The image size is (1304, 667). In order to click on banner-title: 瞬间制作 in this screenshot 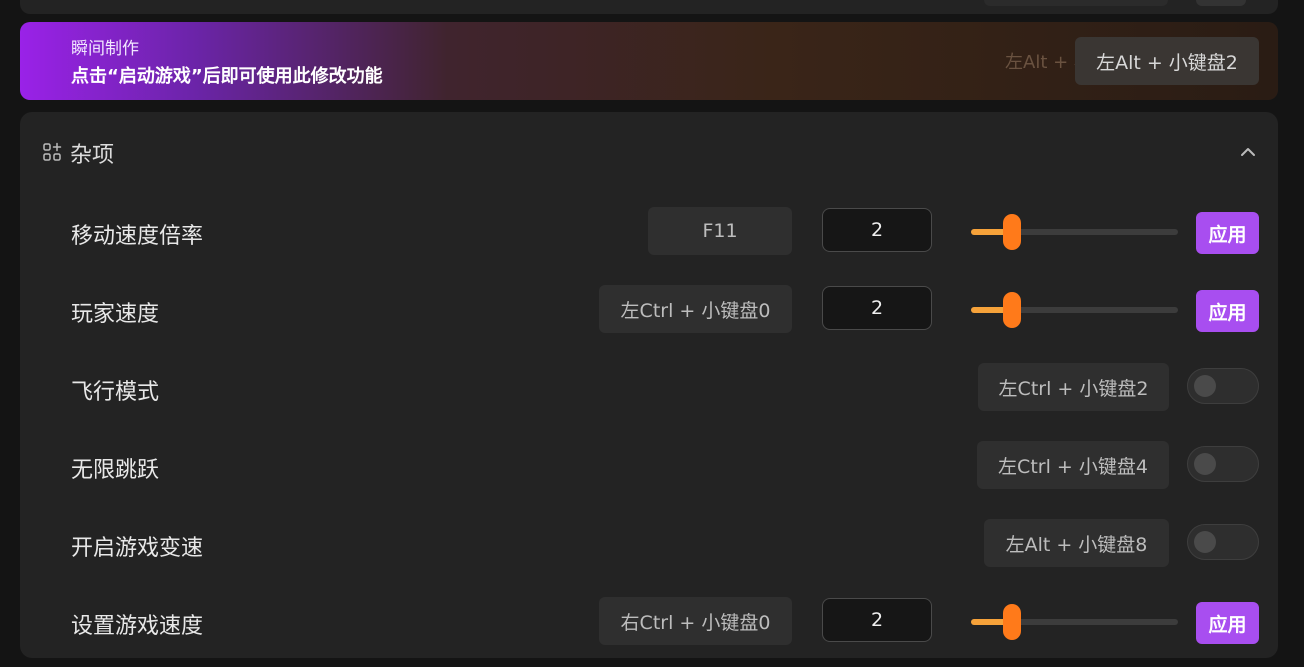, I will do `click(105, 49)`.